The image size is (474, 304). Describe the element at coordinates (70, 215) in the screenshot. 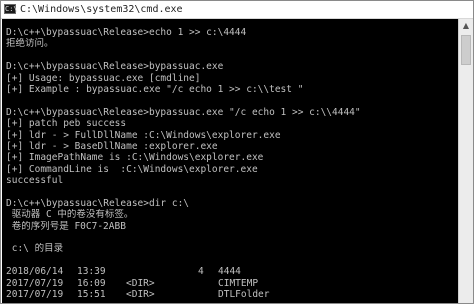

I see `console-line: 驱动器 C 中的卷没有标签。` at that location.